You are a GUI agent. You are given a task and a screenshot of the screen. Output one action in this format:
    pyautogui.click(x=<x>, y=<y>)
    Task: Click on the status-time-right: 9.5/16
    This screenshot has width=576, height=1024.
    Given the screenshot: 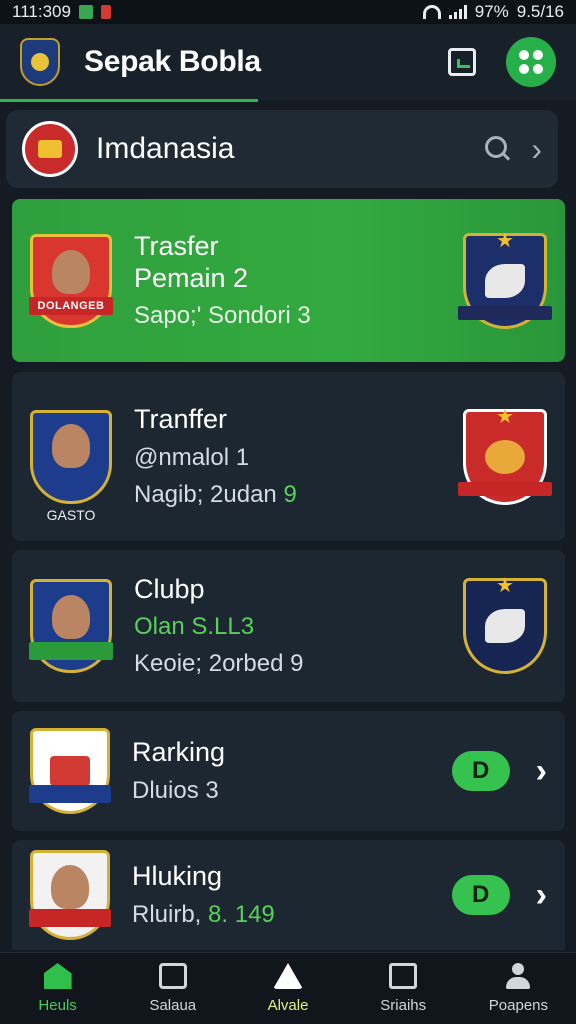 What is the action you would take?
    pyautogui.click(x=540, y=11)
    